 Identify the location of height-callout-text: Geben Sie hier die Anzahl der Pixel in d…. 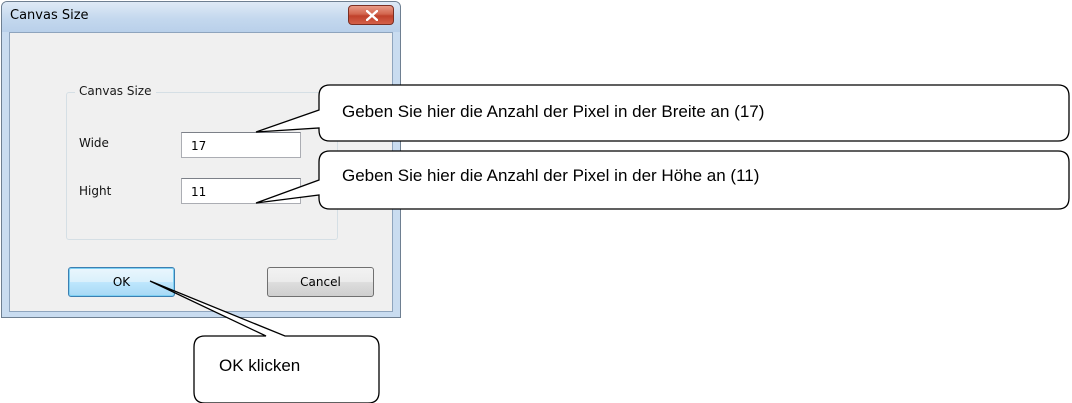
(551, 175).